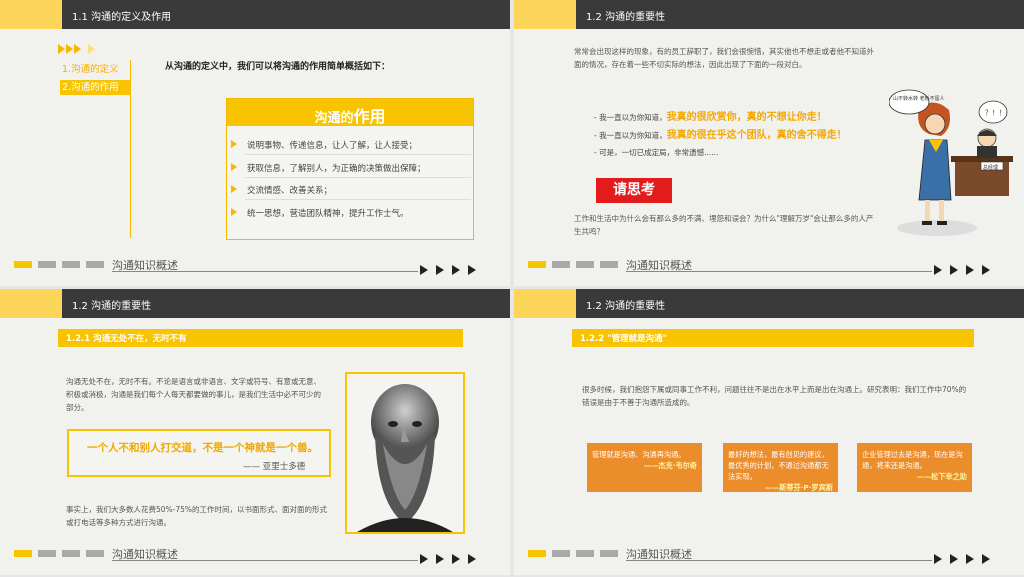  I want to click on dialog-line: - 我一直以为你知道，我真的很在乎这个团队，真的舍不得走！, so click(720, 133).